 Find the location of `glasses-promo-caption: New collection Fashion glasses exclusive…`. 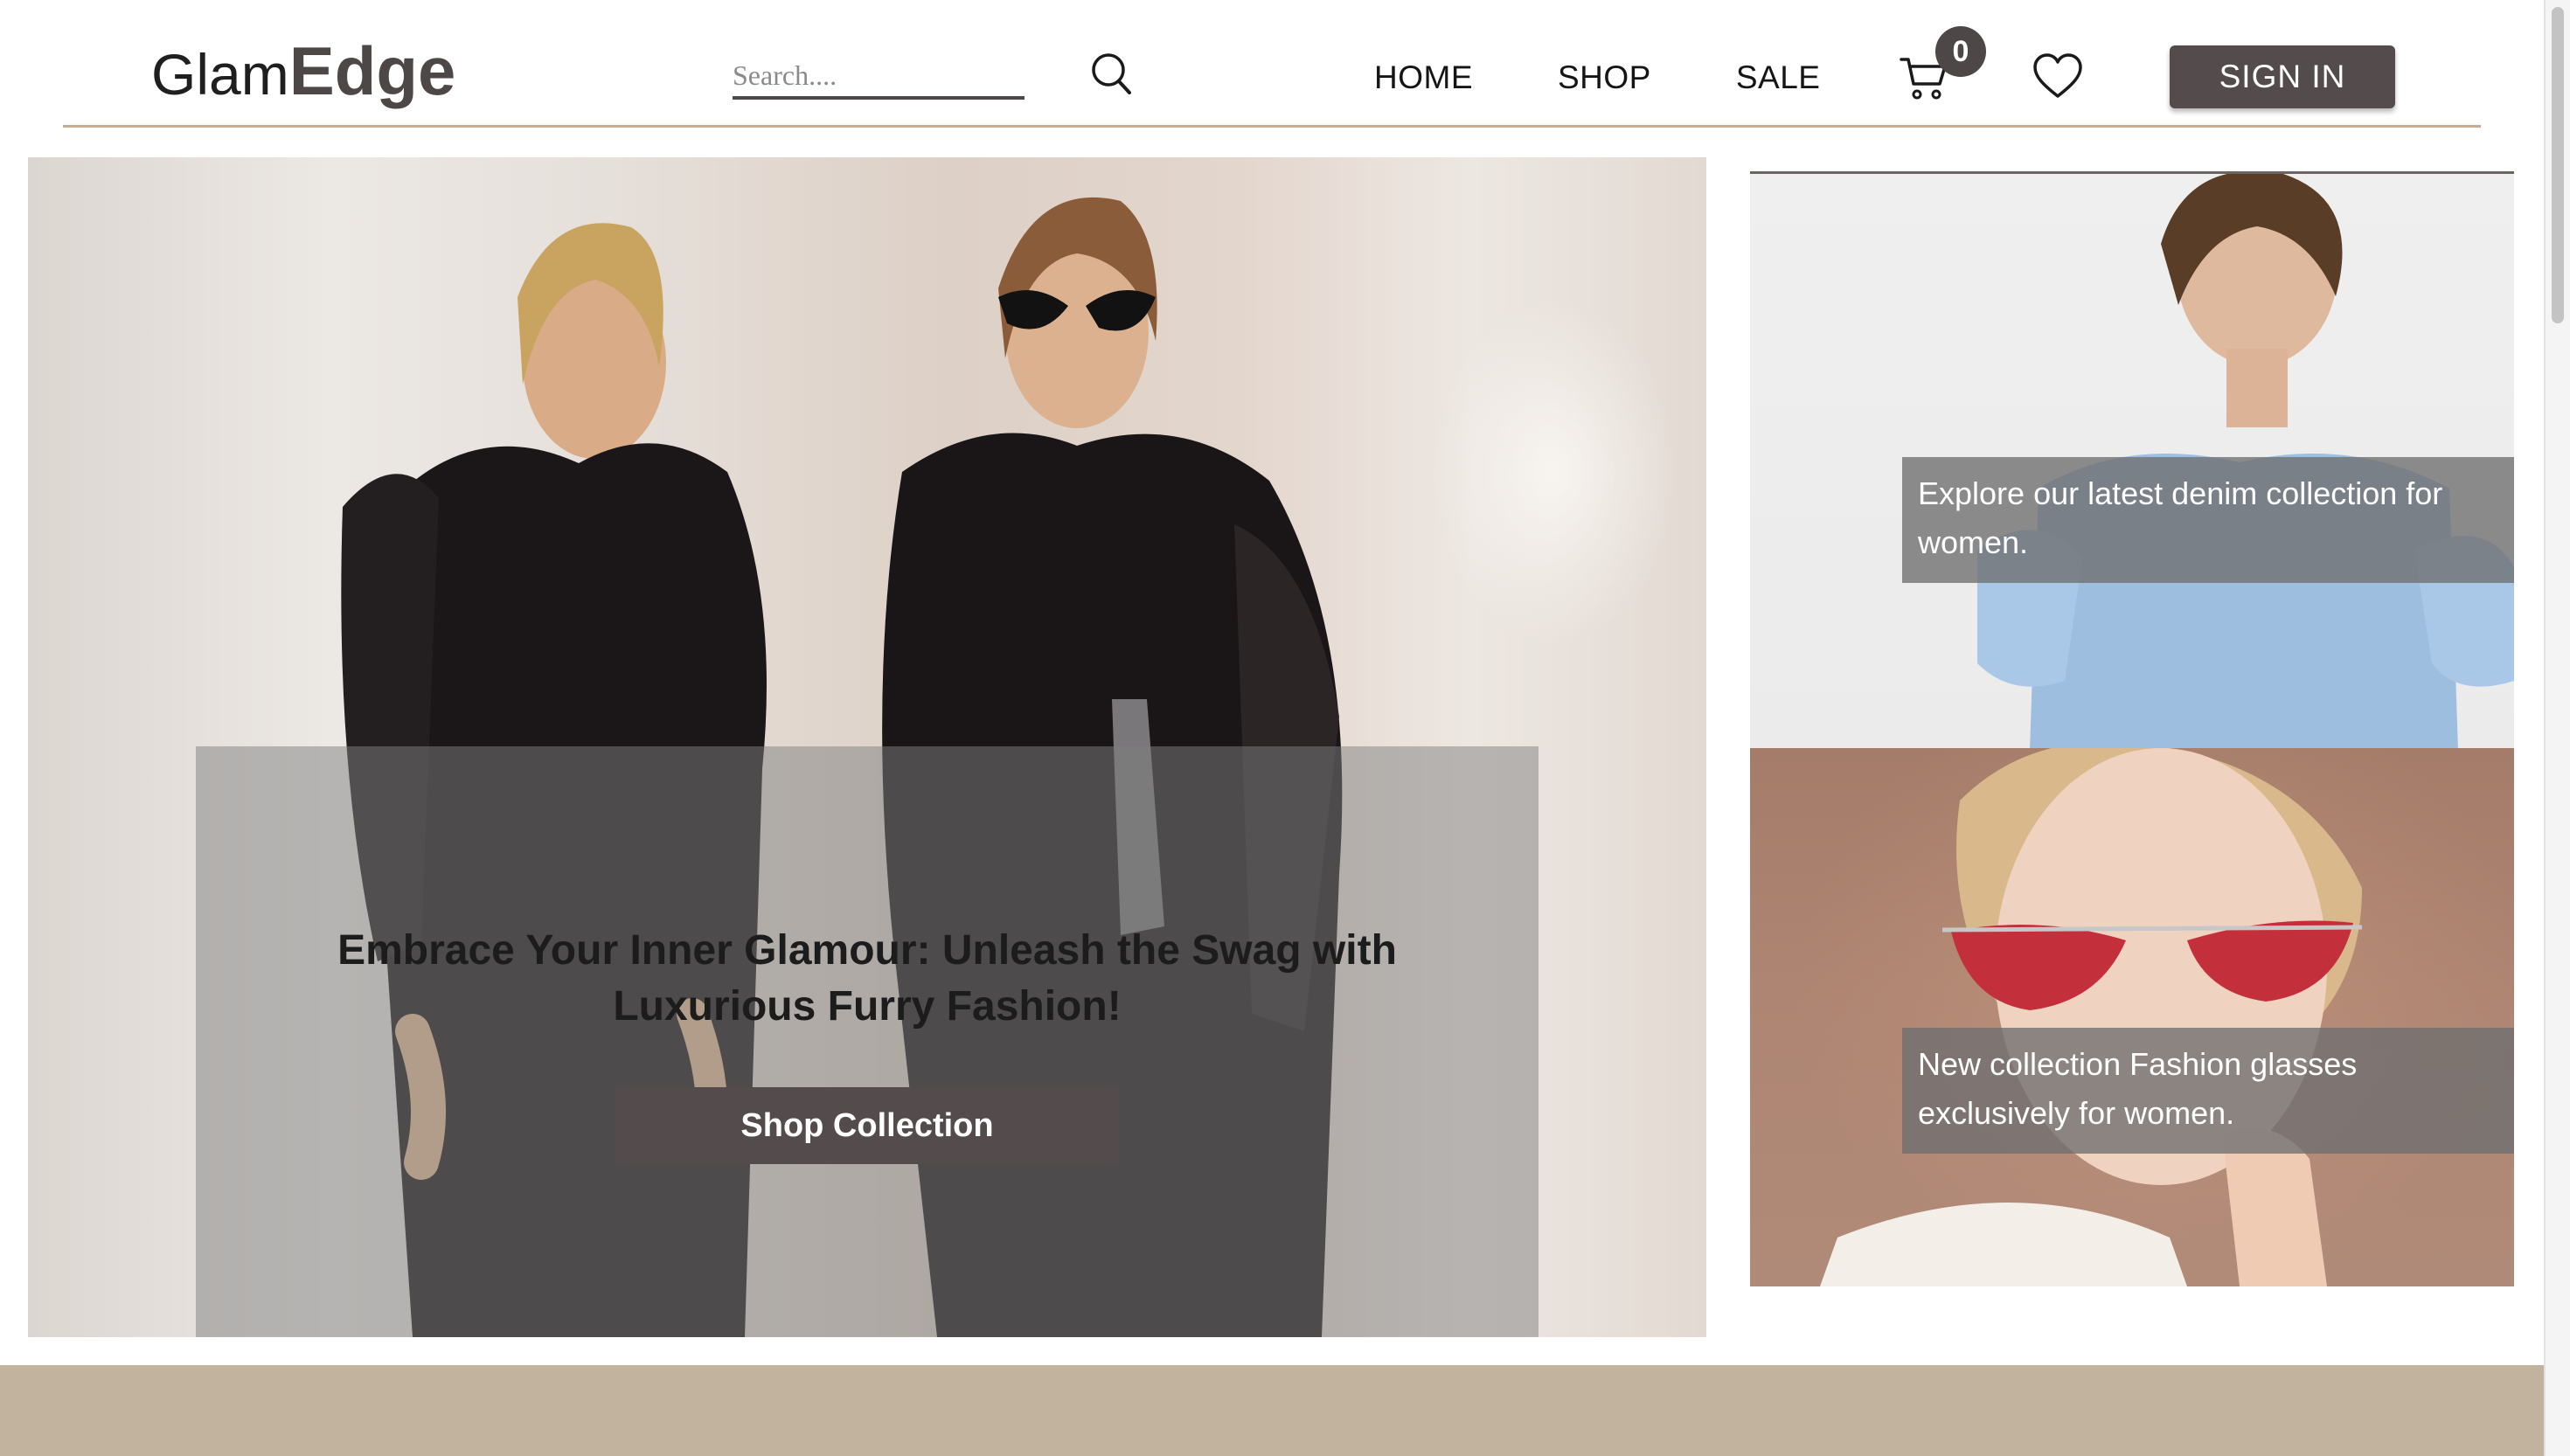

glasses-promo-caption: New collection Fashion glasses exclusive… is located at coordinates (2208, 1091).